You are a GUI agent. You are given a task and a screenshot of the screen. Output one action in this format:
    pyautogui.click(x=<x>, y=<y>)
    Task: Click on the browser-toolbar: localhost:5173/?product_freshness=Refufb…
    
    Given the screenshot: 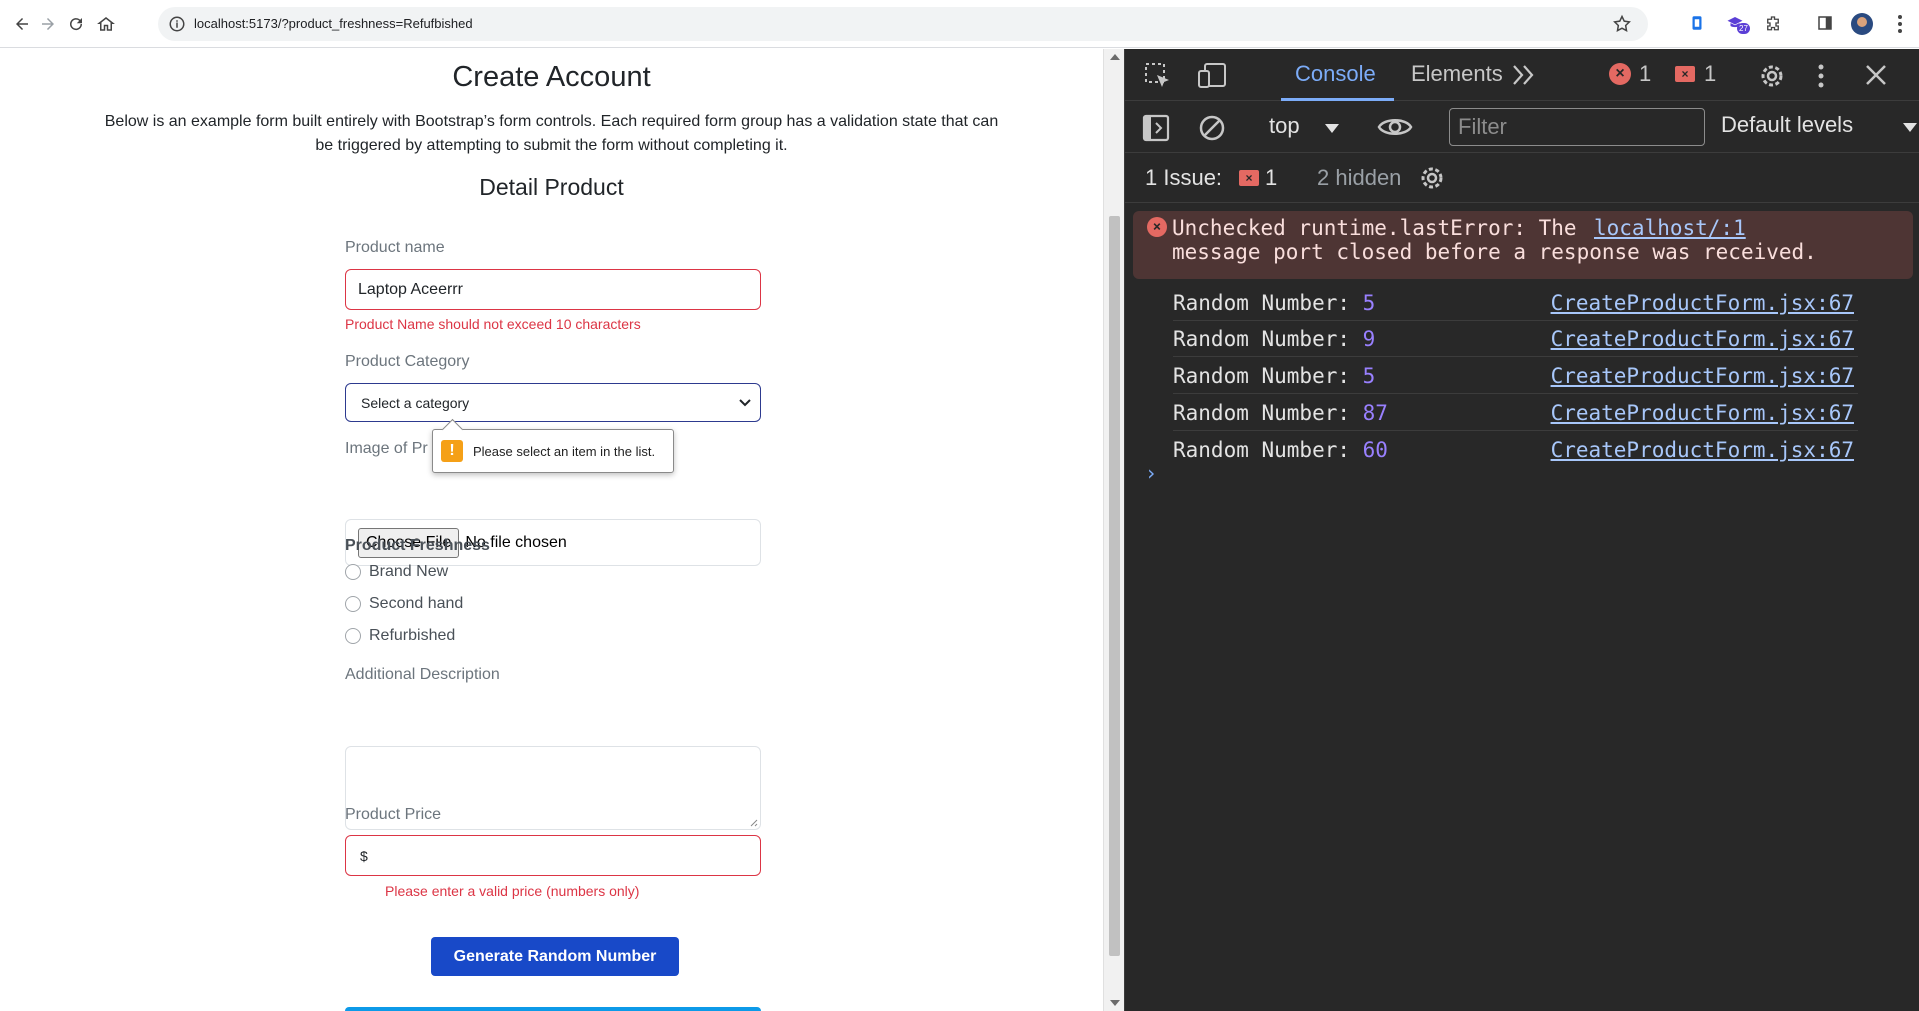 What is the action you would take?
    pyautogui.click(x=959, y=24)
    